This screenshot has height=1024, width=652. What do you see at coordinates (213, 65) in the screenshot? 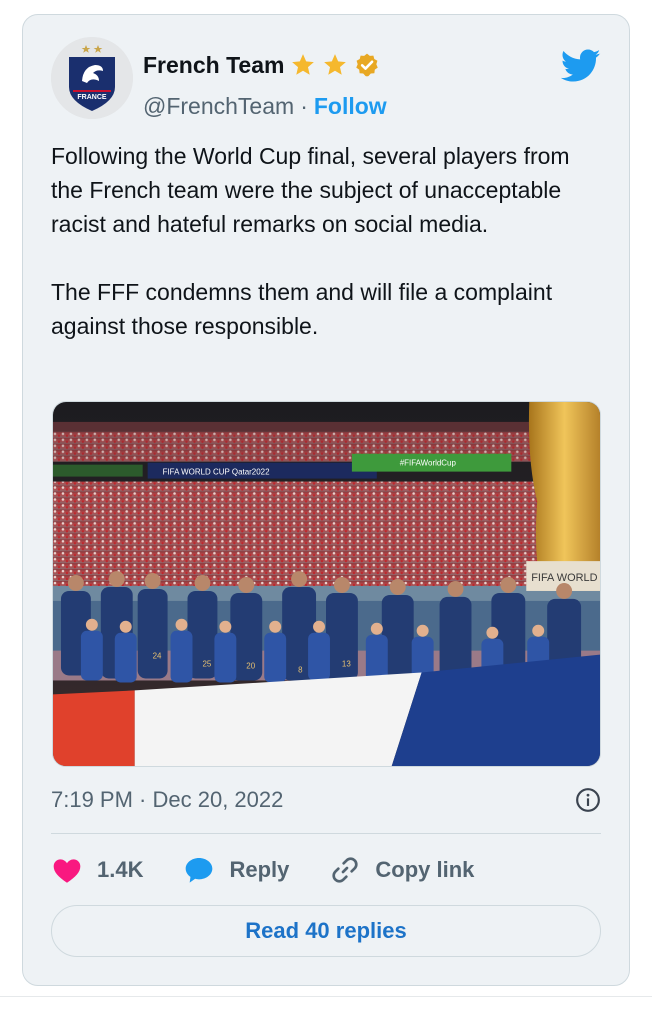
I see `display-name: French Team` at bounding box center [213, 65].